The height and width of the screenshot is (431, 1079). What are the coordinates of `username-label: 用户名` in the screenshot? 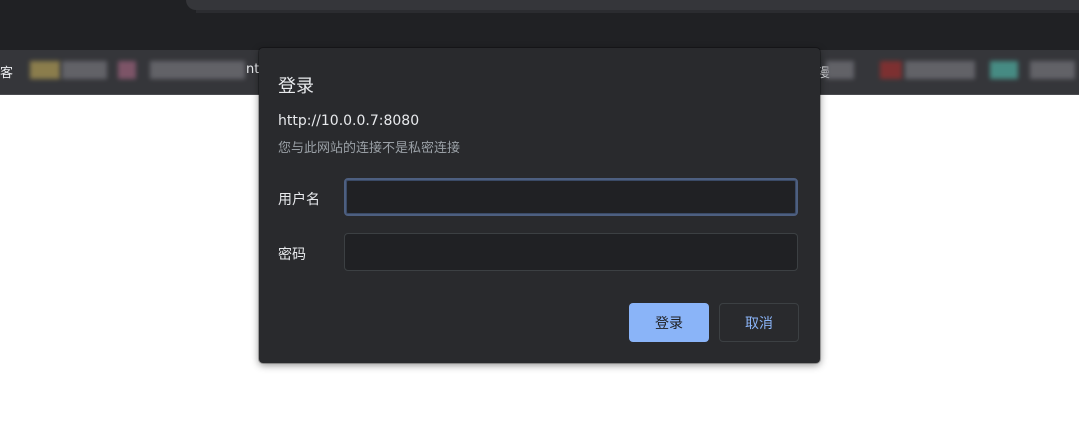 It's located at (299, 200).